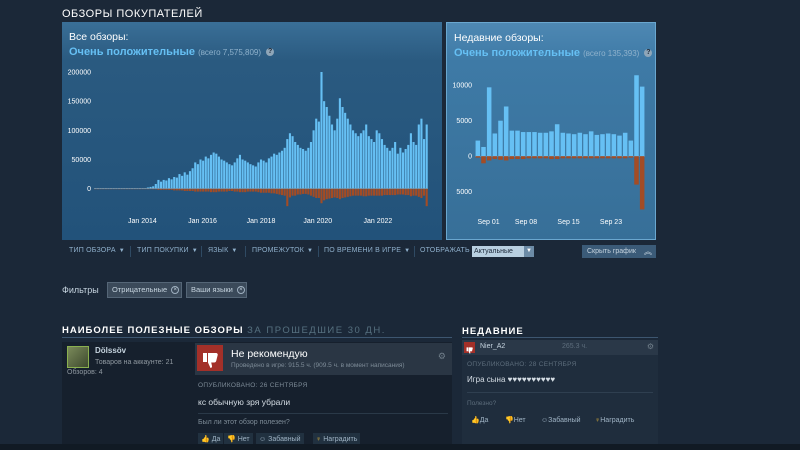 The width and height of the screenshot is (800, 450). I want to click on recent-reviews-chart: 10000 5000 0 5000 Sep 01 Sep 08 Sep 15 Sep 23, so click(549, 150).